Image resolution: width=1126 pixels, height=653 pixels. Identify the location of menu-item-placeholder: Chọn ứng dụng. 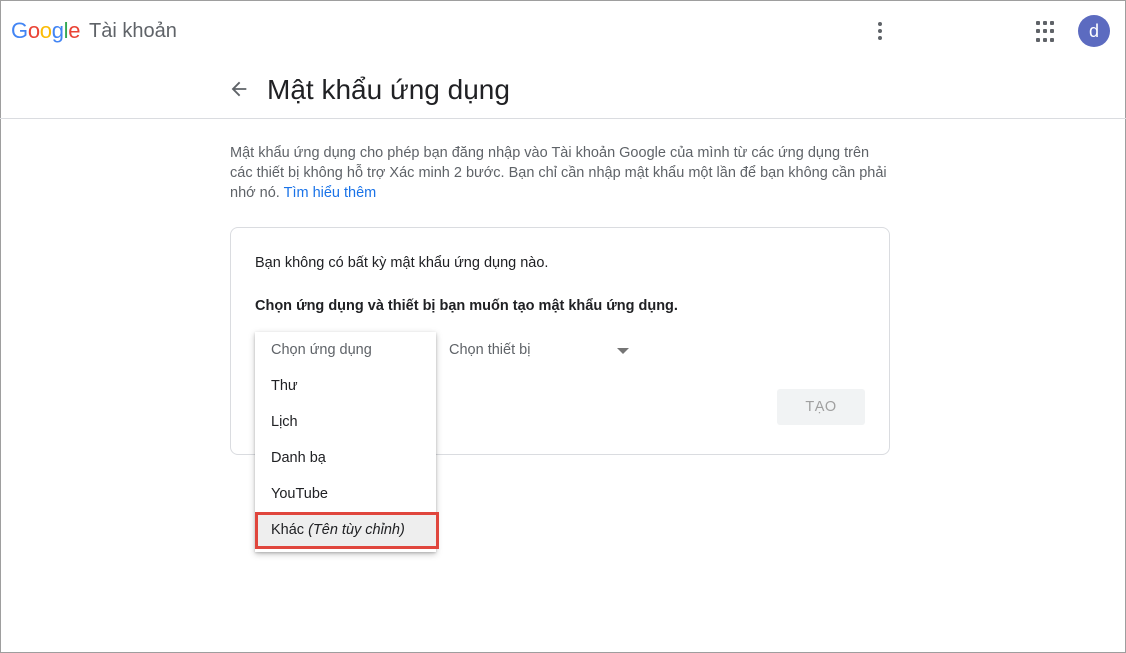
(345, 350).